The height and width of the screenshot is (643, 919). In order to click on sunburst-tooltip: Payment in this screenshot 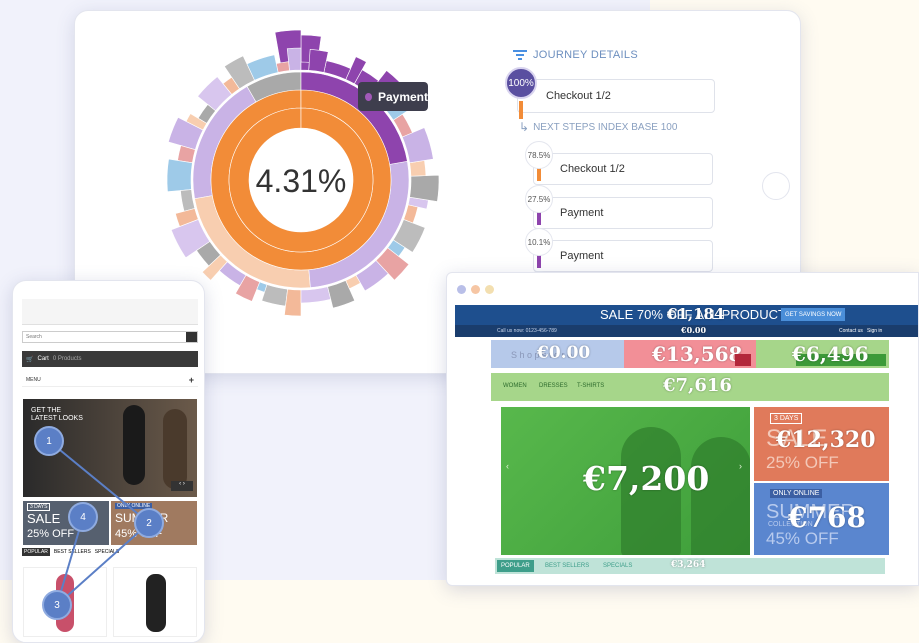, I will do `click(393, 96)`.